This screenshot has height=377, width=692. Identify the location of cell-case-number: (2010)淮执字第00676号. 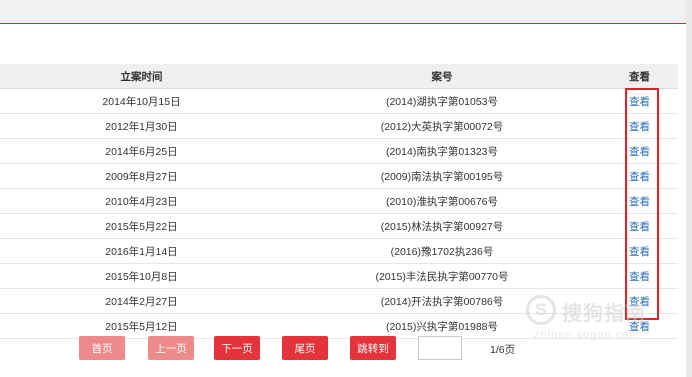
(442, 201).